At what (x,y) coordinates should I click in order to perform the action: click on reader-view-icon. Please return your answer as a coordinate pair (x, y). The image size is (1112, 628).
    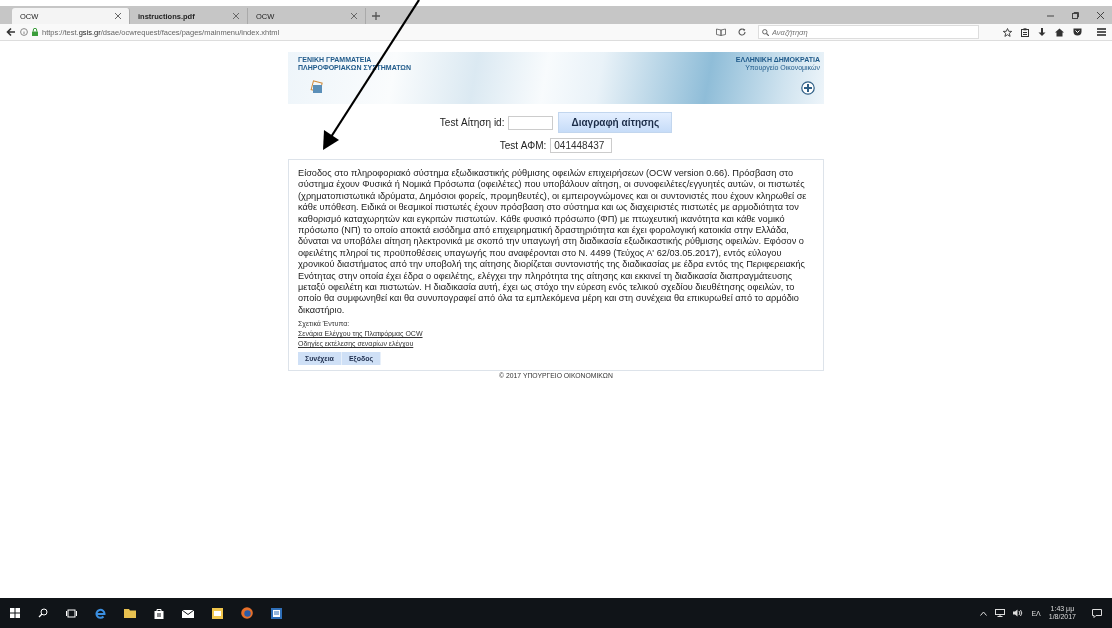
    Looking at the image, I should click on (721, 32).